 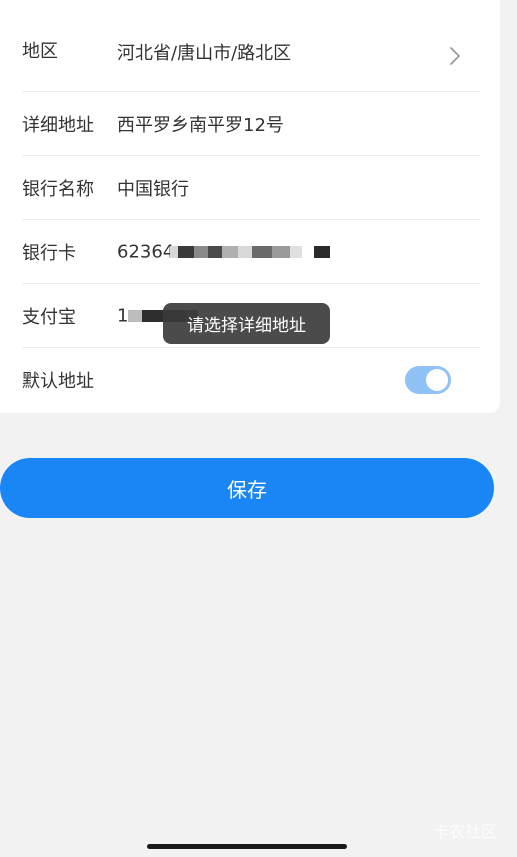 I want to click on toggle-knob, so click(x=437, y=380).